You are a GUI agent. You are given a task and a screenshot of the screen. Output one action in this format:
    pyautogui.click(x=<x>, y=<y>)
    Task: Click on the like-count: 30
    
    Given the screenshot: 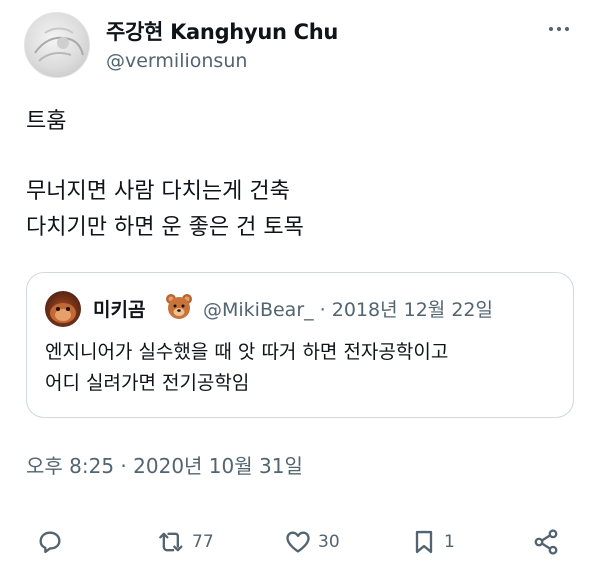 What is the action you would take?
    pyautogui.click(x=329, y=542)
    